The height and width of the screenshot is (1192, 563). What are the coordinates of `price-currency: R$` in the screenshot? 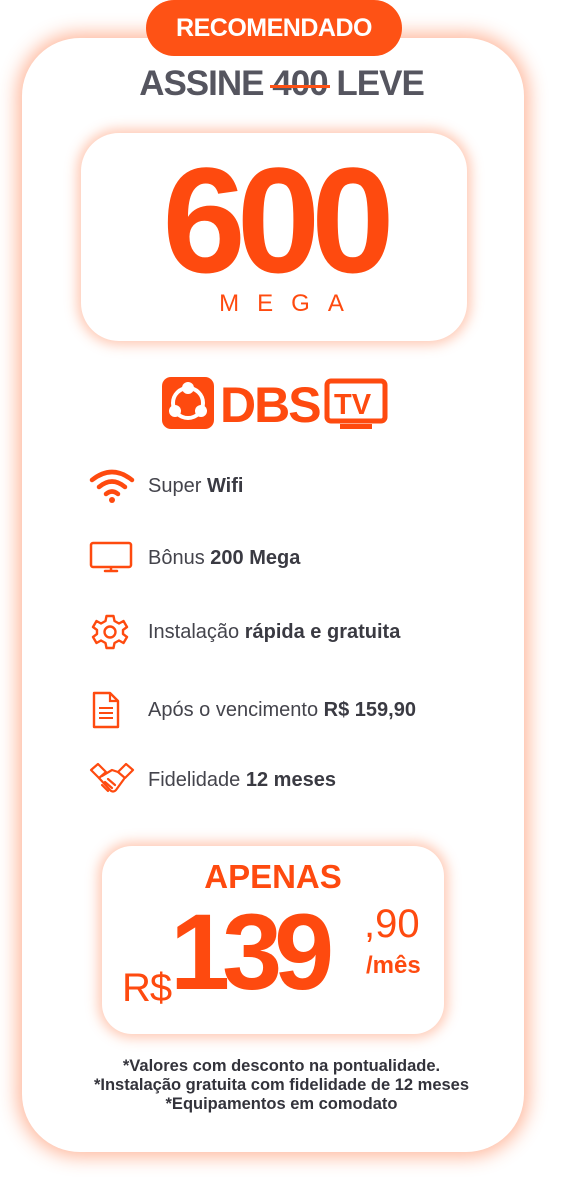 It's located at (147, 988).